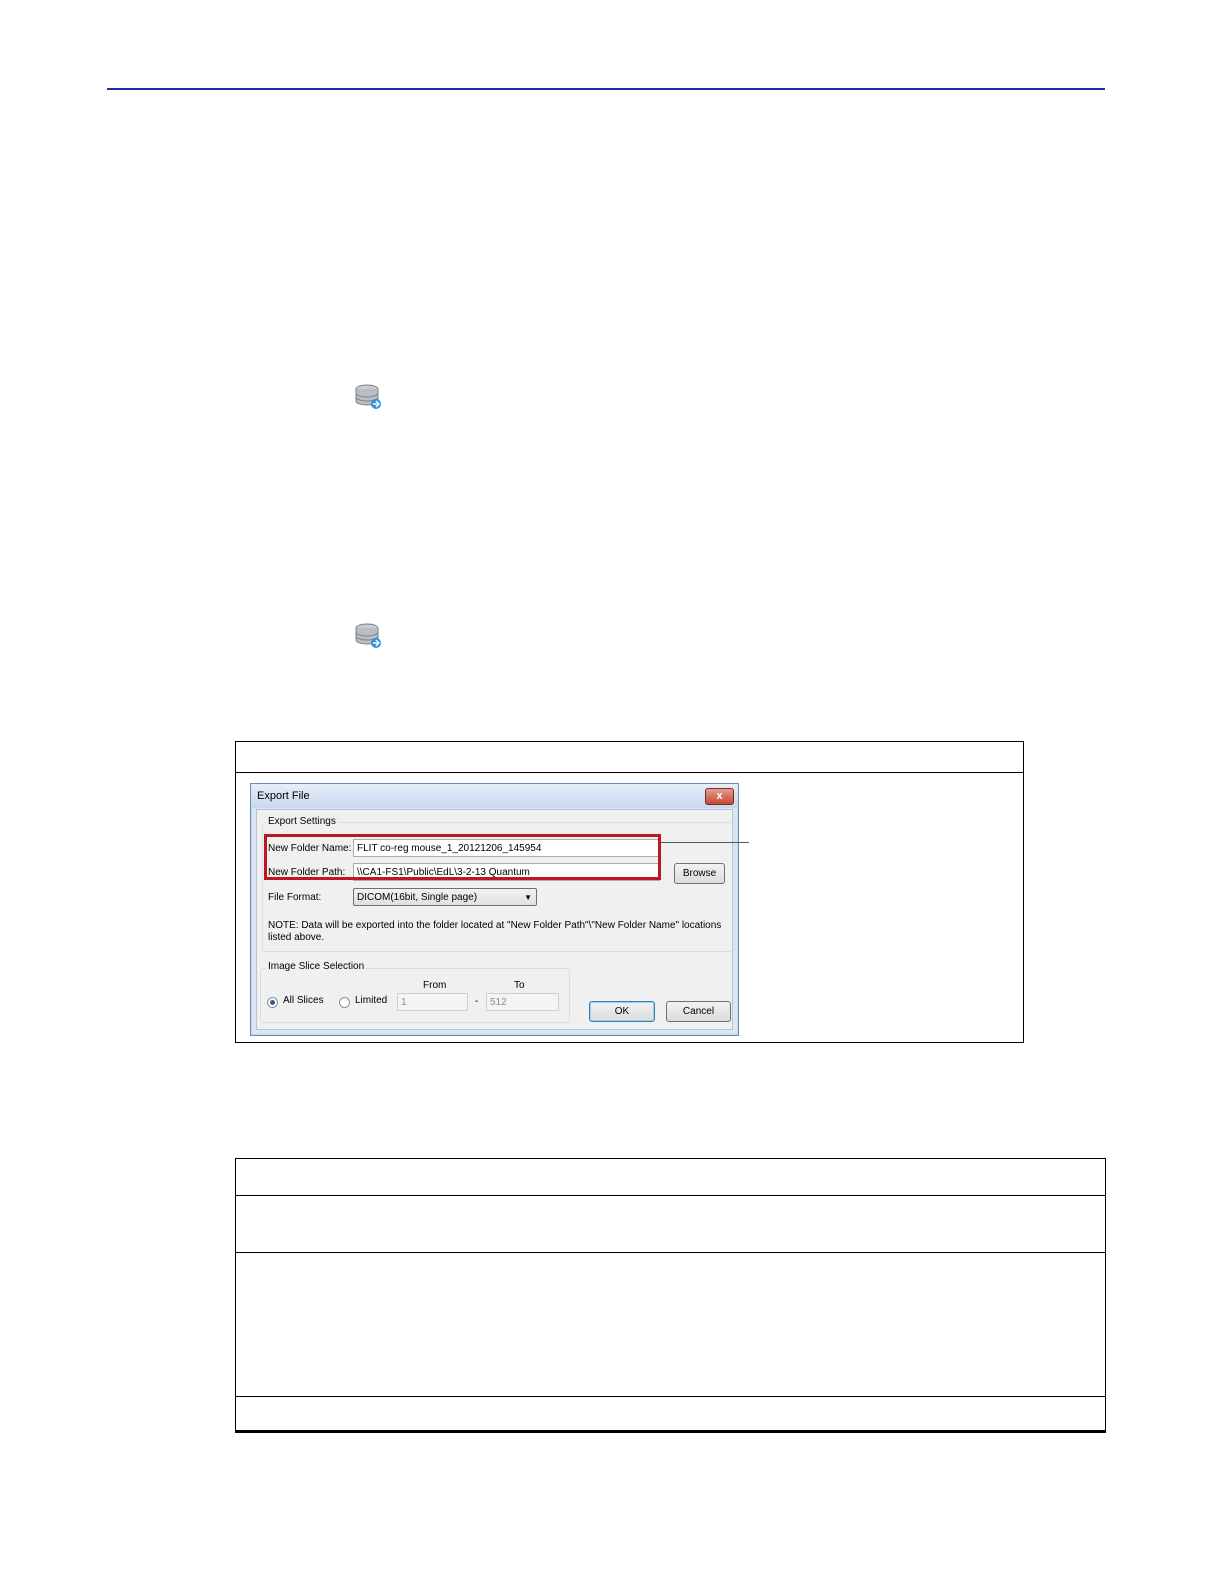 This screenshot has width=1224, height=1584. Describe the element at coordinates (698, 1011) in the screenshot. I see `cancel-button: Cancel` at that location.